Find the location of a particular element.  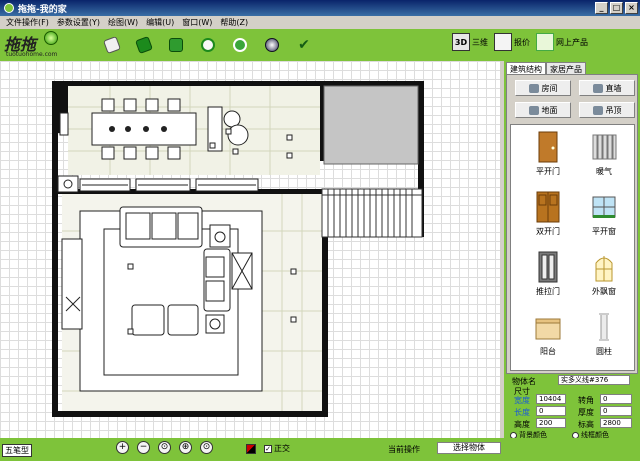

save-icon is located at coordinates (176, 45).